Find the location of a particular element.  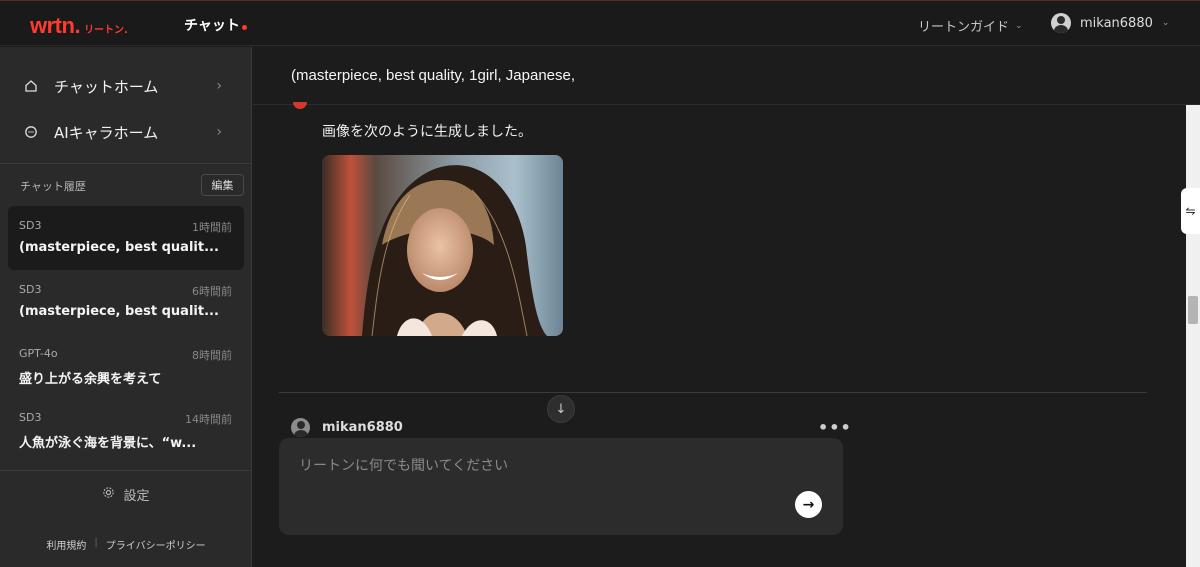

chat-input-box: → is located at coordinates (561, 486).